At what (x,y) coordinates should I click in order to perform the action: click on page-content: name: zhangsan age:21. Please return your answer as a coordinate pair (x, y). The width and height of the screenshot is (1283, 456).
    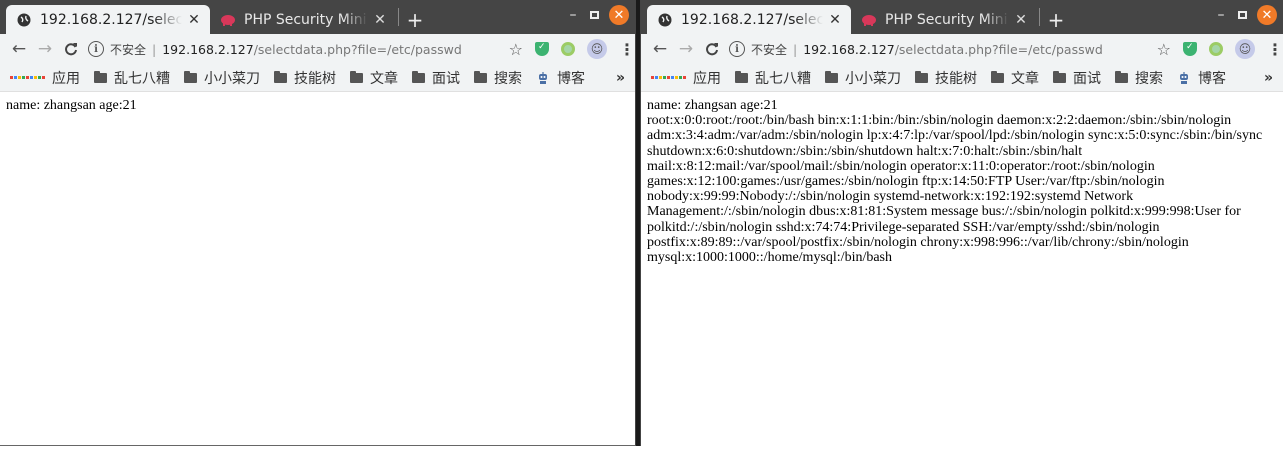
    Looking at the image, I should click on (317, 105).